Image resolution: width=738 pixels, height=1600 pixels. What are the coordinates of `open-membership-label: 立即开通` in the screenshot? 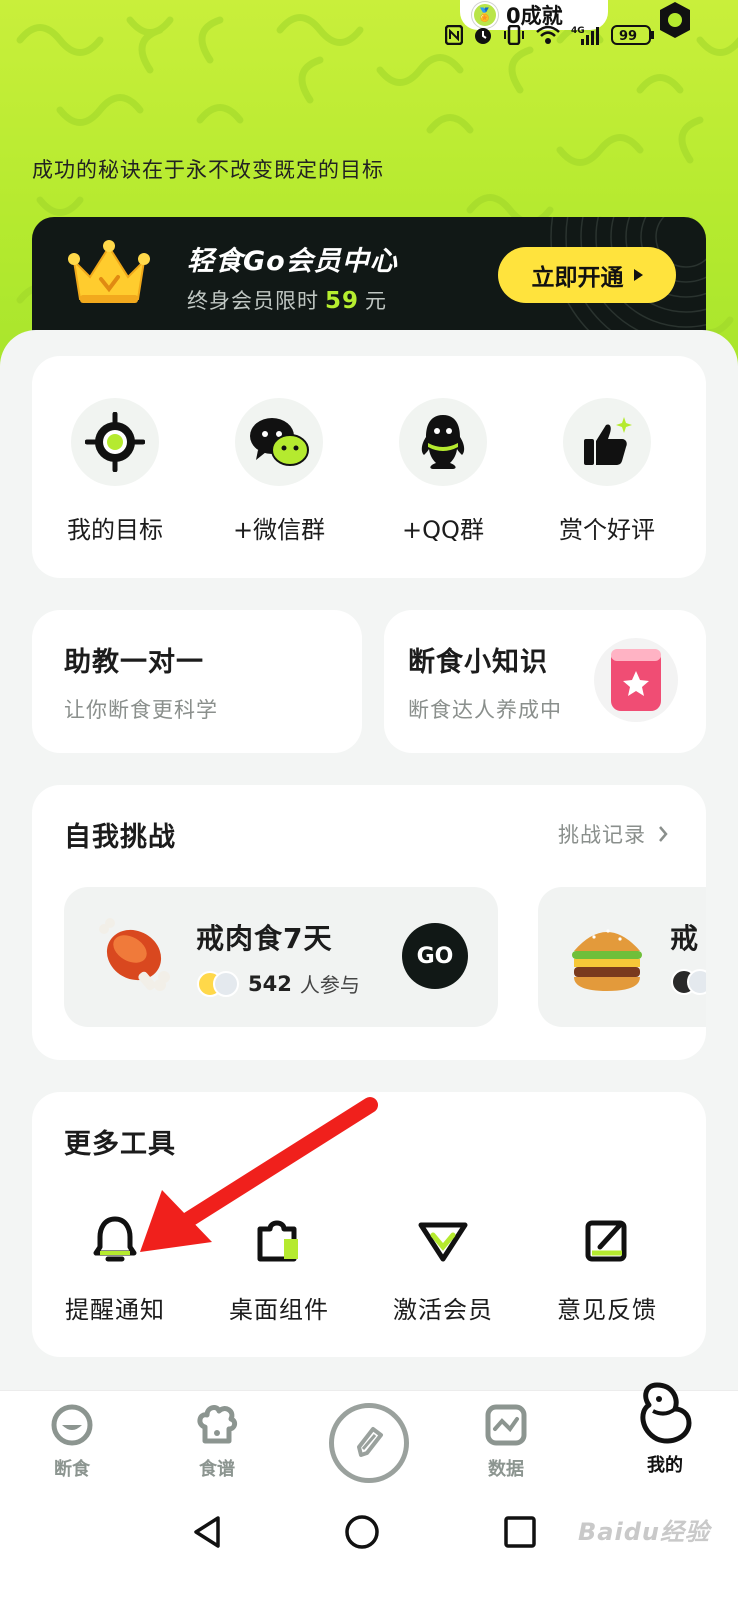 It's located at (577, 278).